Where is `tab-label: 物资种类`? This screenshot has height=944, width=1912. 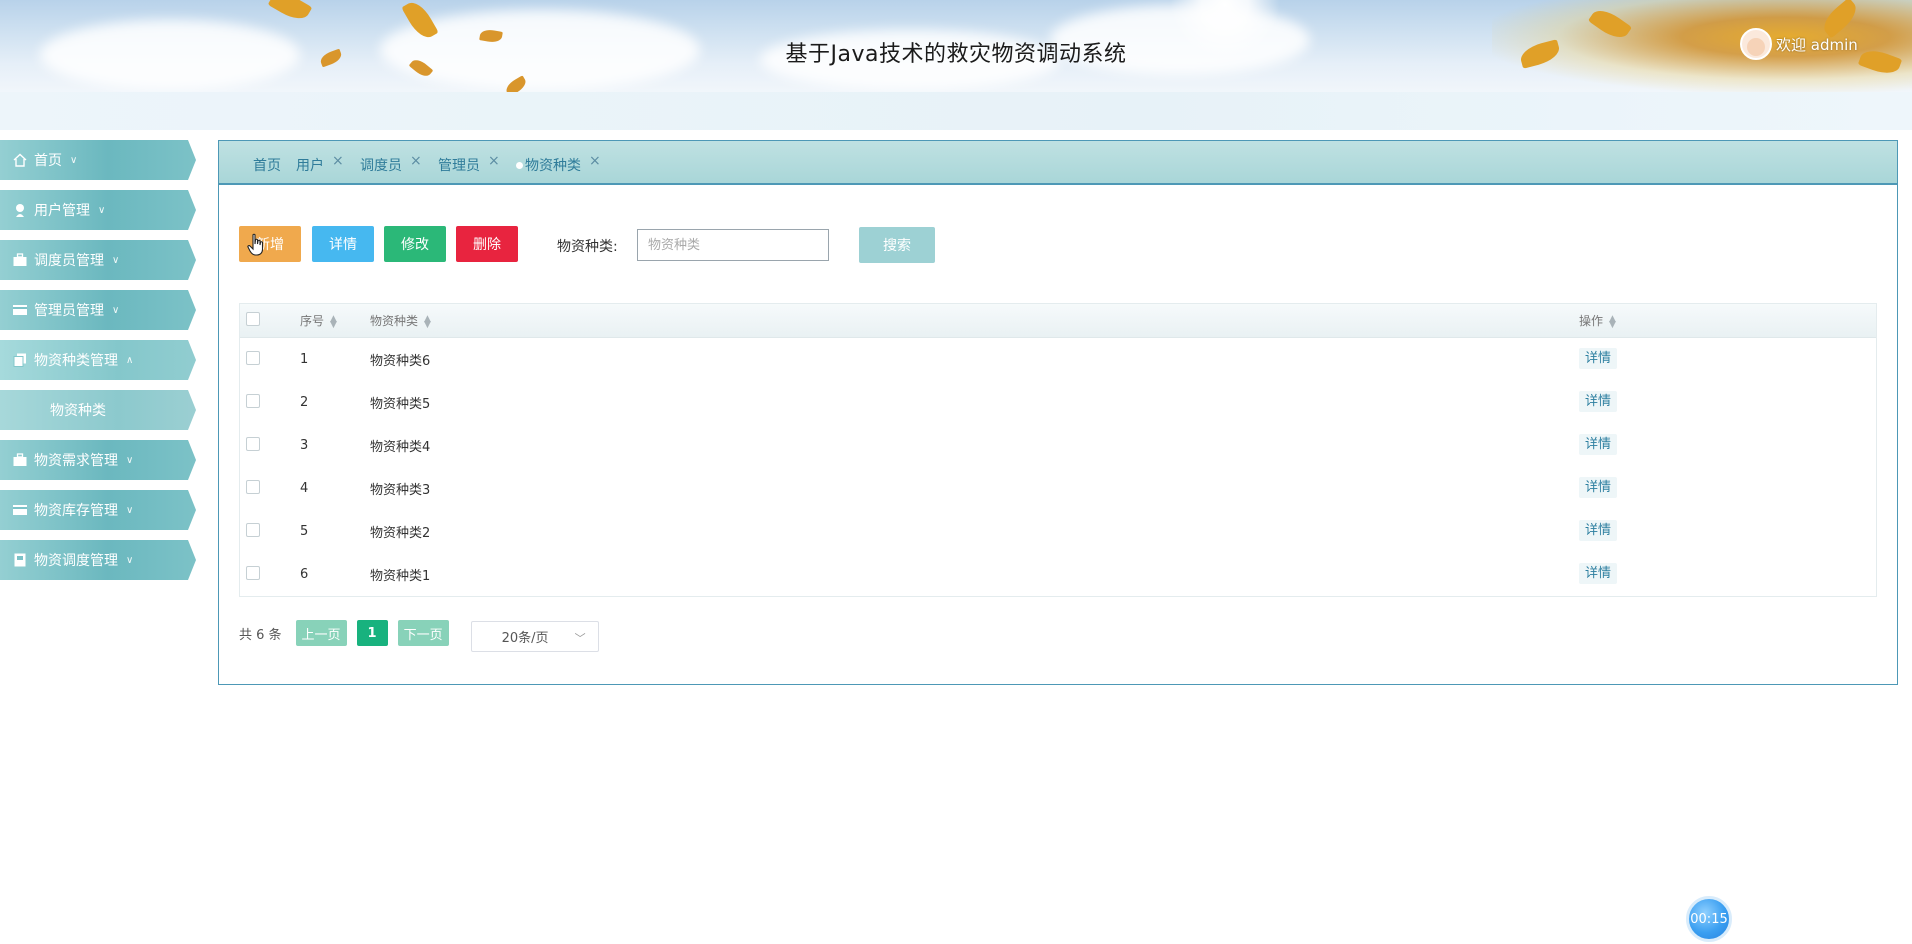 tab-label: 物资种类 is located at coordinates (553, 166).